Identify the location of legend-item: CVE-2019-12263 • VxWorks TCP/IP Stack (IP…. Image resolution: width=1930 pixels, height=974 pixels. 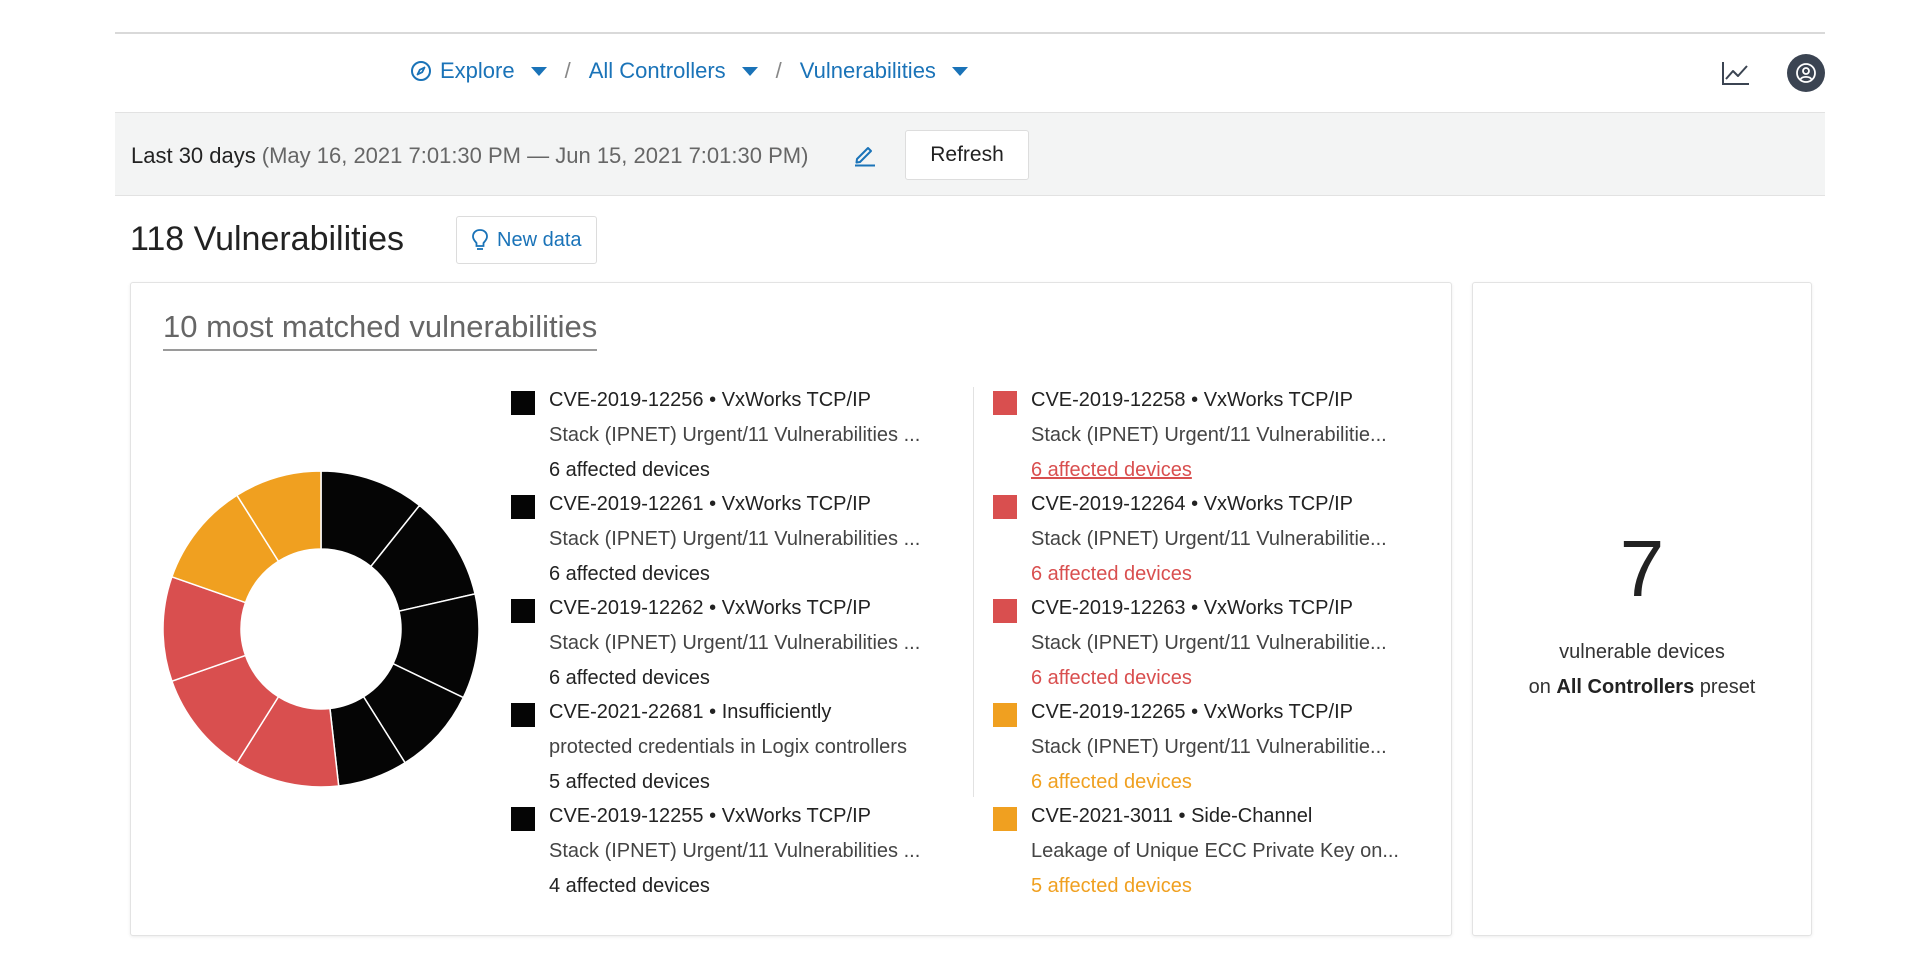
(1223, 643).